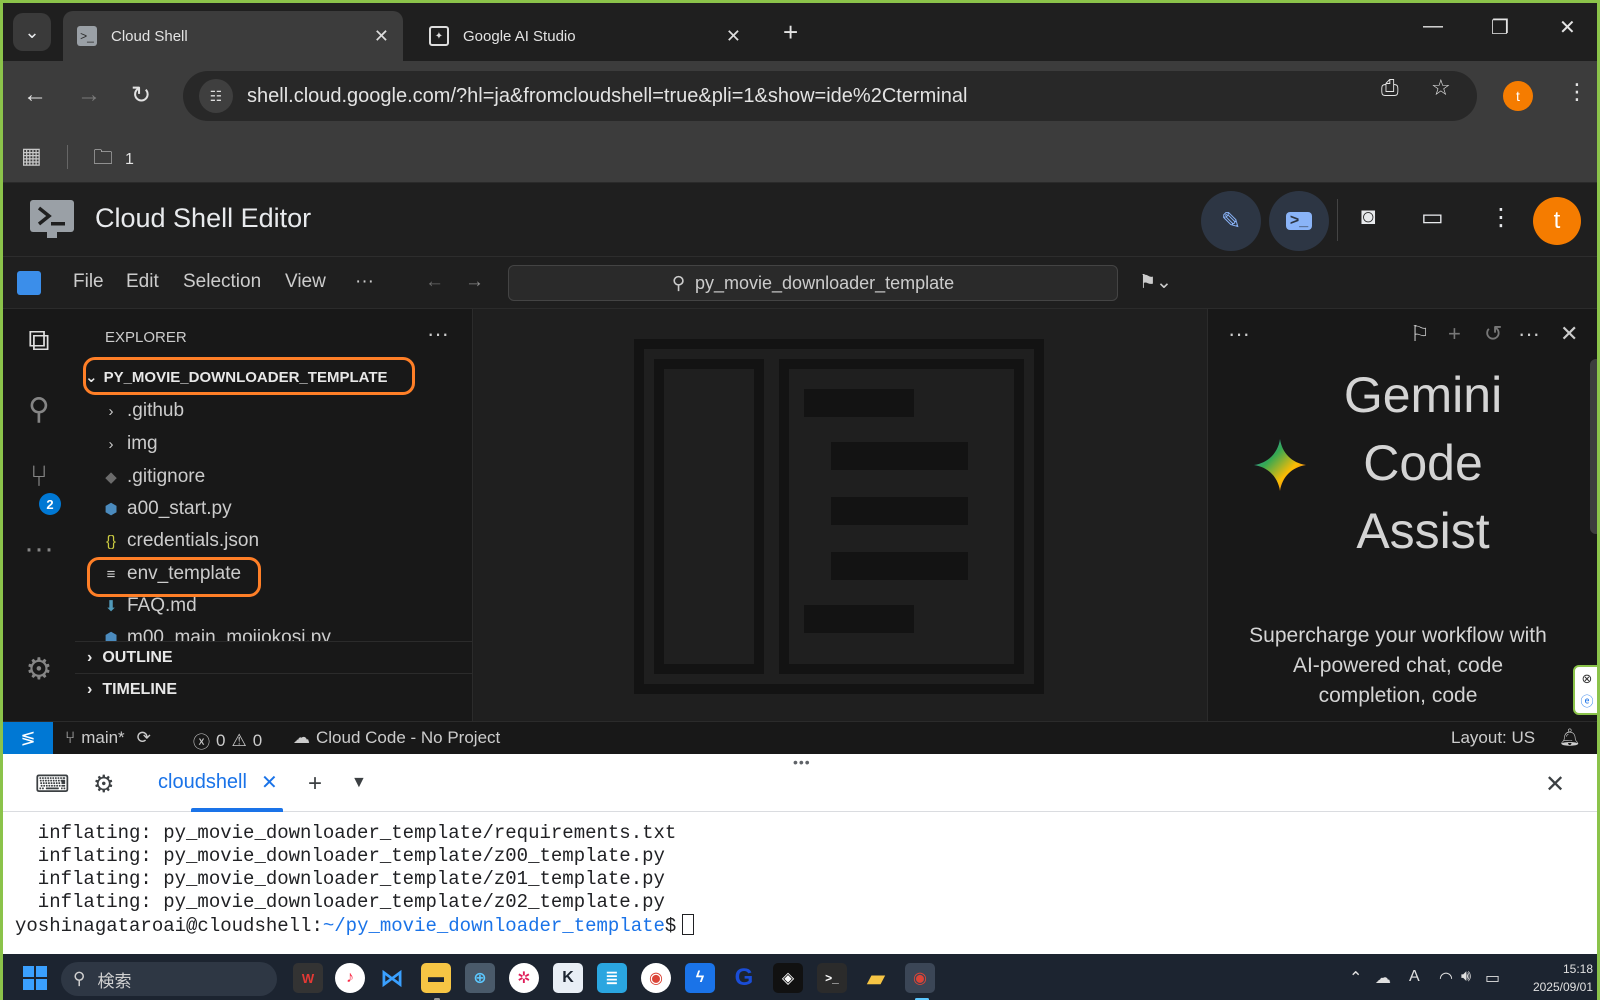 The height and width of the screenshot is (1000, 1600). Describe the element at coordinates (656, 978) in the screenshot. I see `chrome-app-icon: ◉` at that location.